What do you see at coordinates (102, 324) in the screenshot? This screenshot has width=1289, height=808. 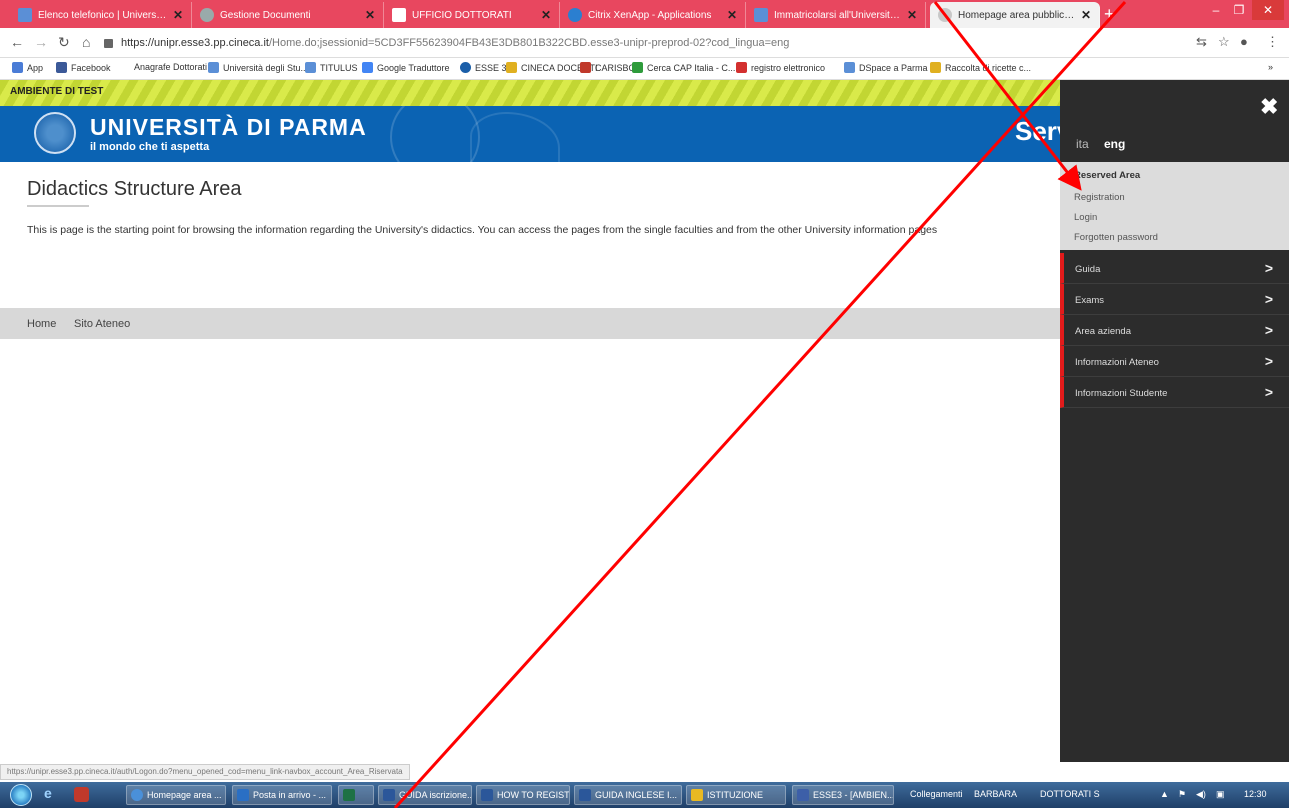 I see `sito-ateneo-link: Sito Ateneo` at bounding box center [102, 324].